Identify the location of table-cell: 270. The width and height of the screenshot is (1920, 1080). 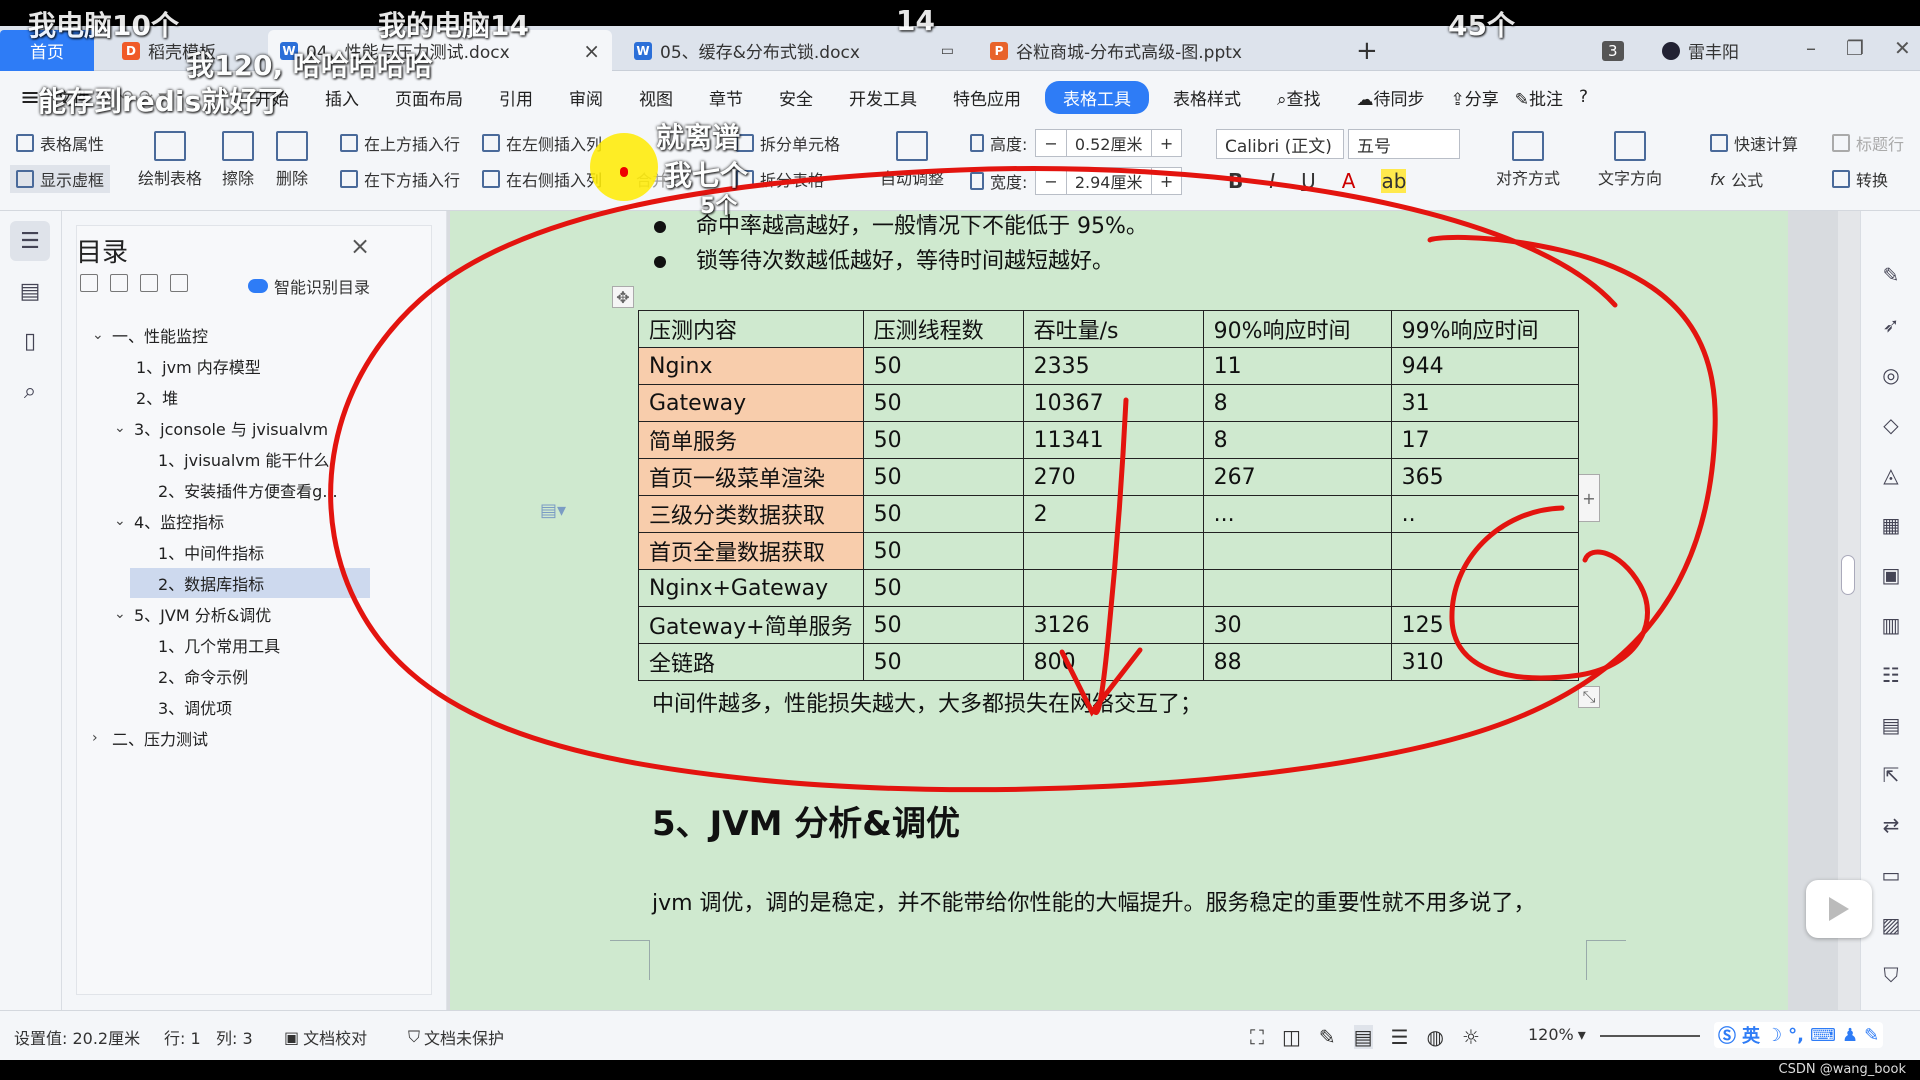
(1113, 477).